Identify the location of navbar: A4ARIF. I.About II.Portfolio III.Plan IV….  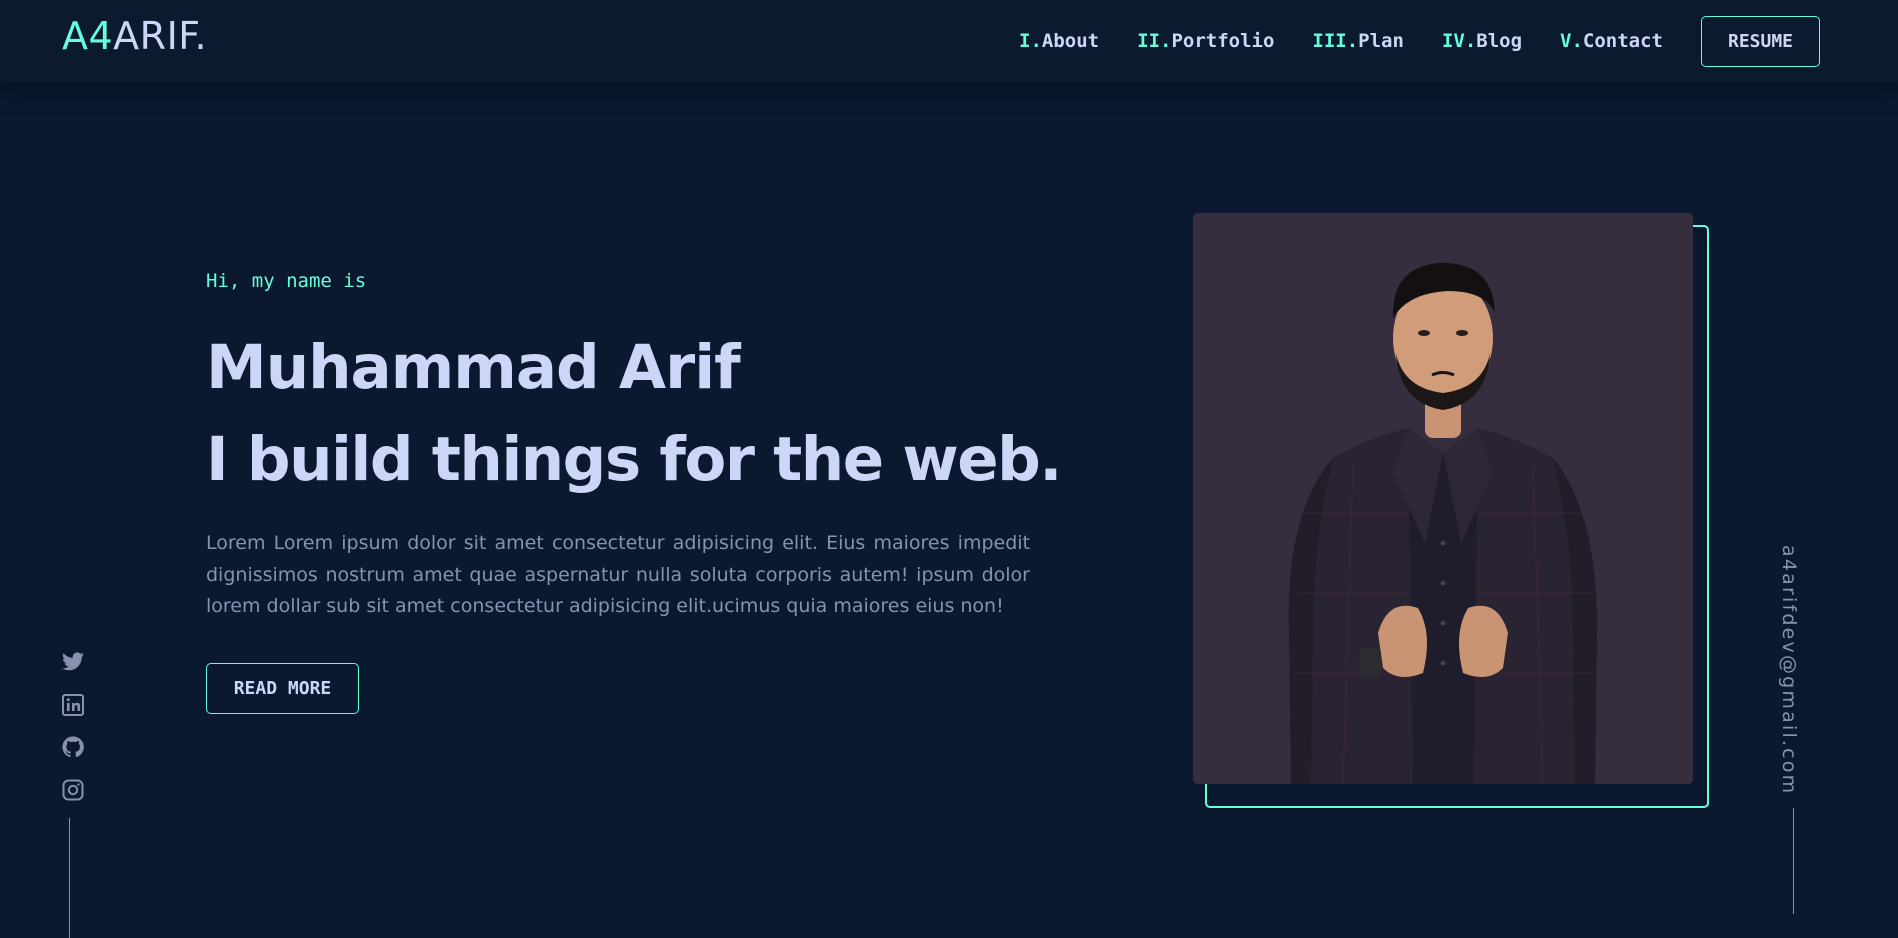
(949, 41).